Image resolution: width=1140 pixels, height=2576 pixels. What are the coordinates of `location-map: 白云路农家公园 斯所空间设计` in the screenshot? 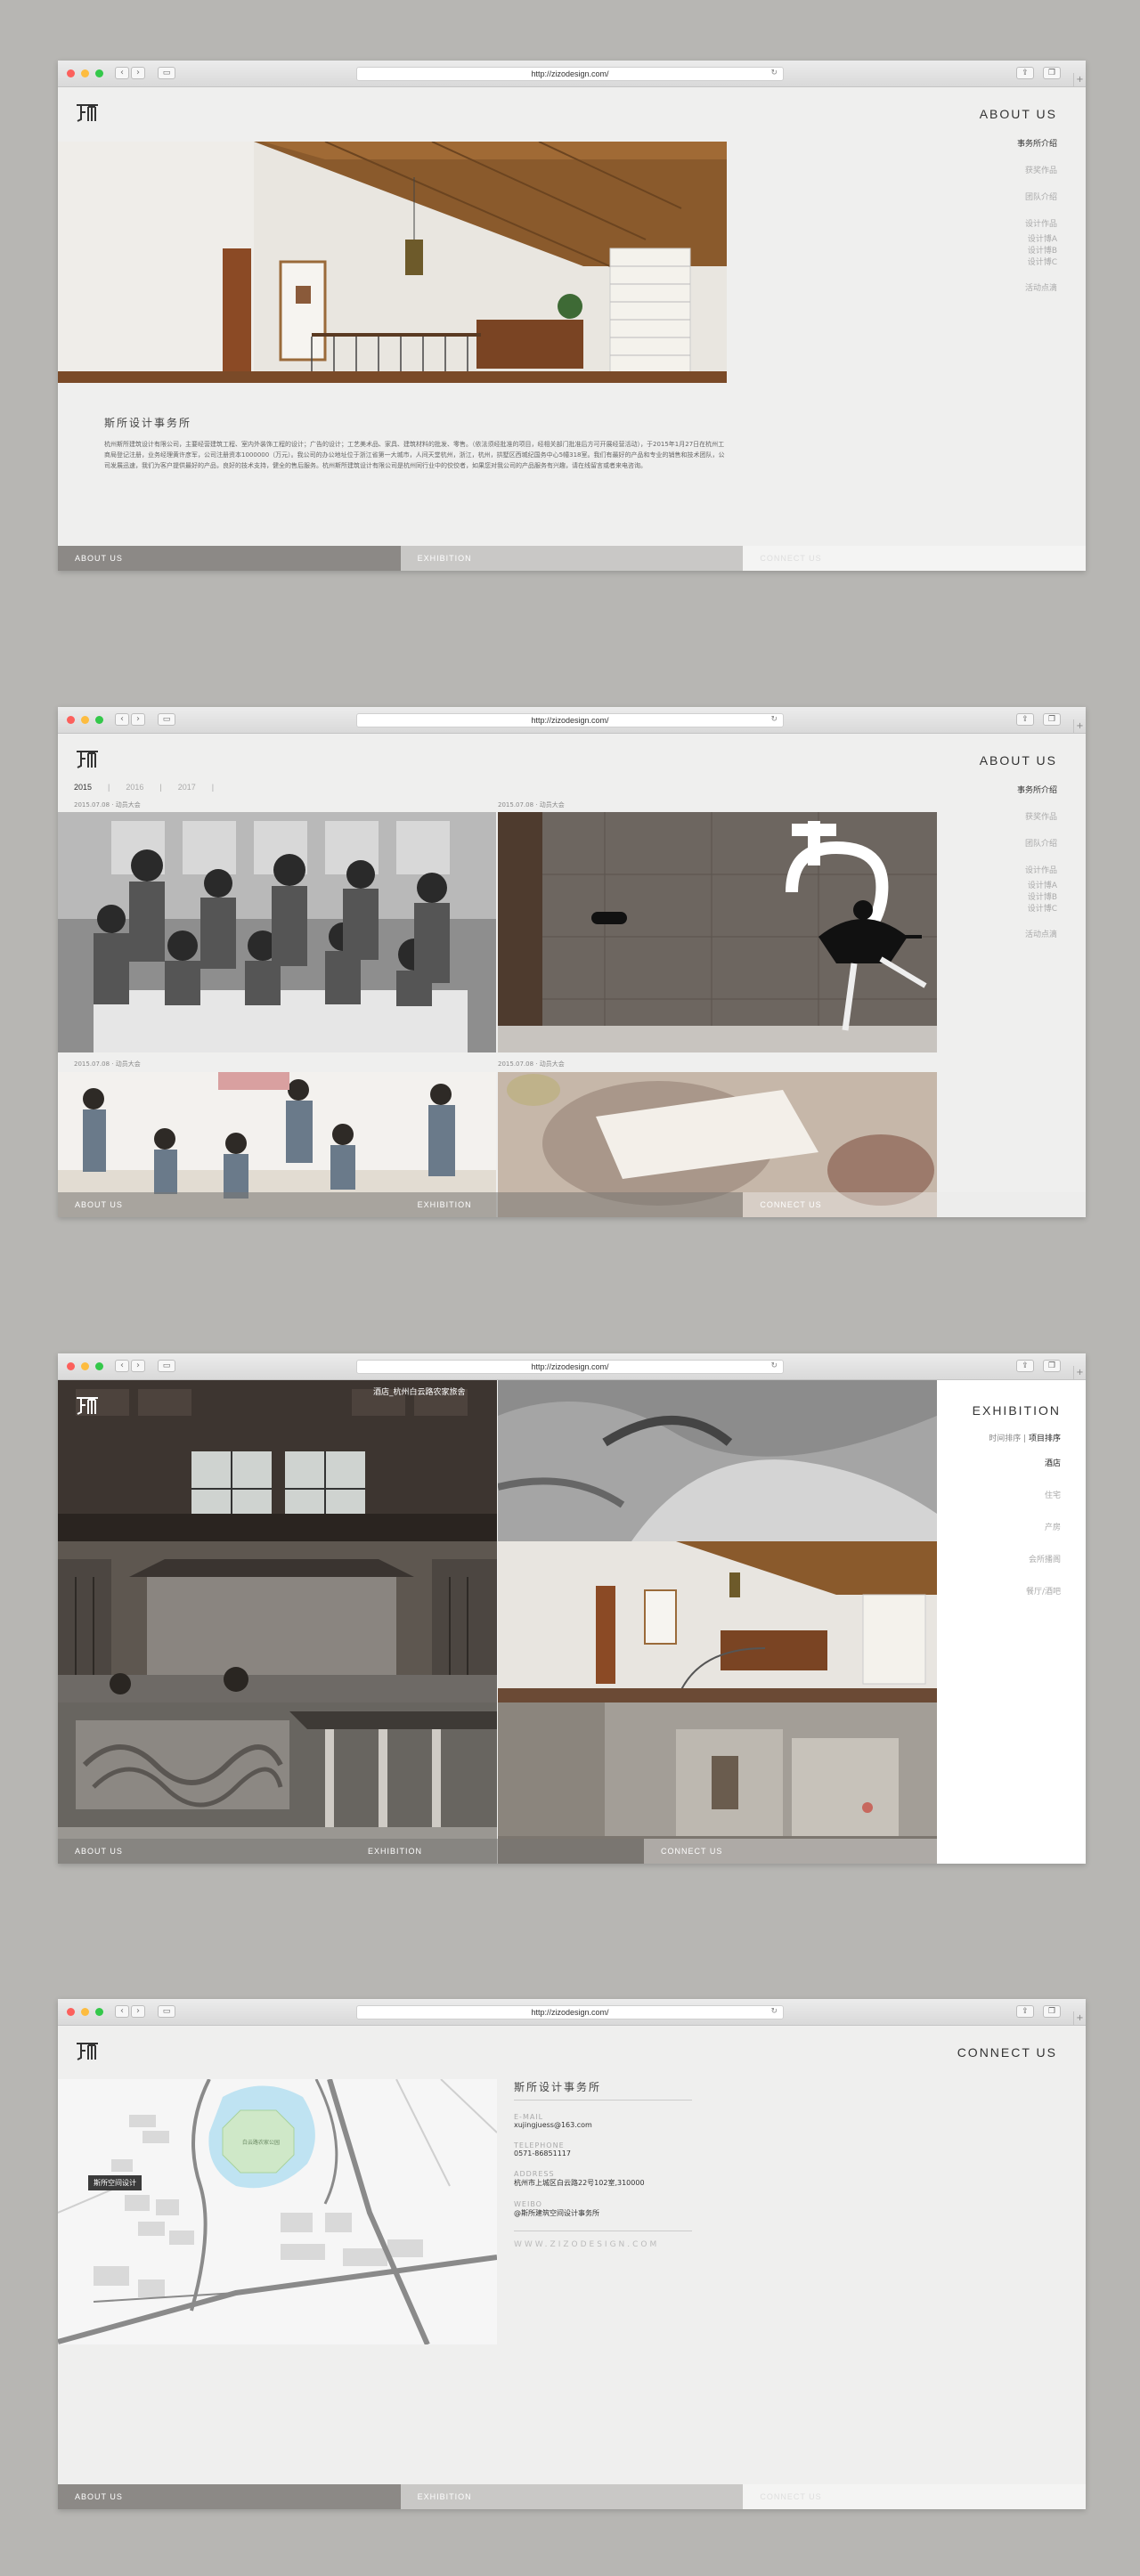 It's located at (277, 2211).